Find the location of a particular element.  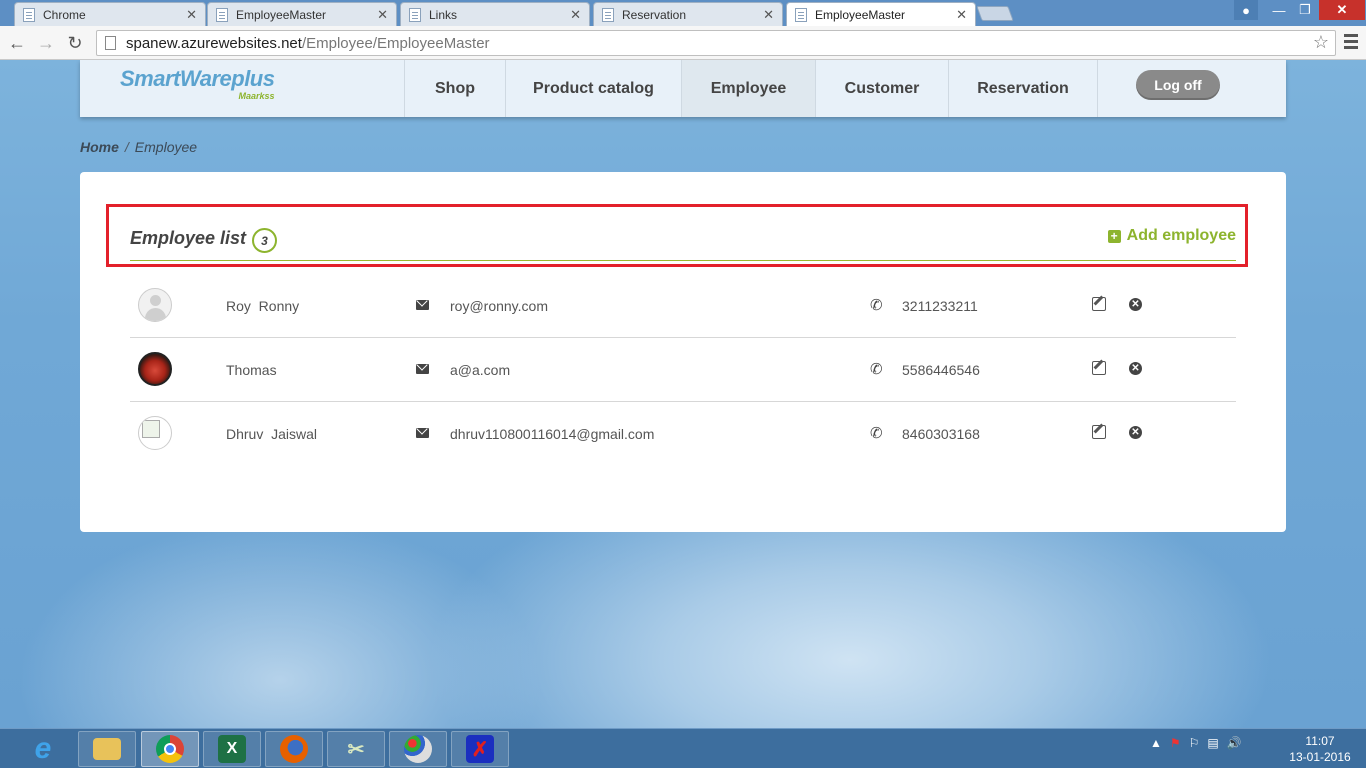

employee-phone: 8460303168 is located at coordinates (941, 434).